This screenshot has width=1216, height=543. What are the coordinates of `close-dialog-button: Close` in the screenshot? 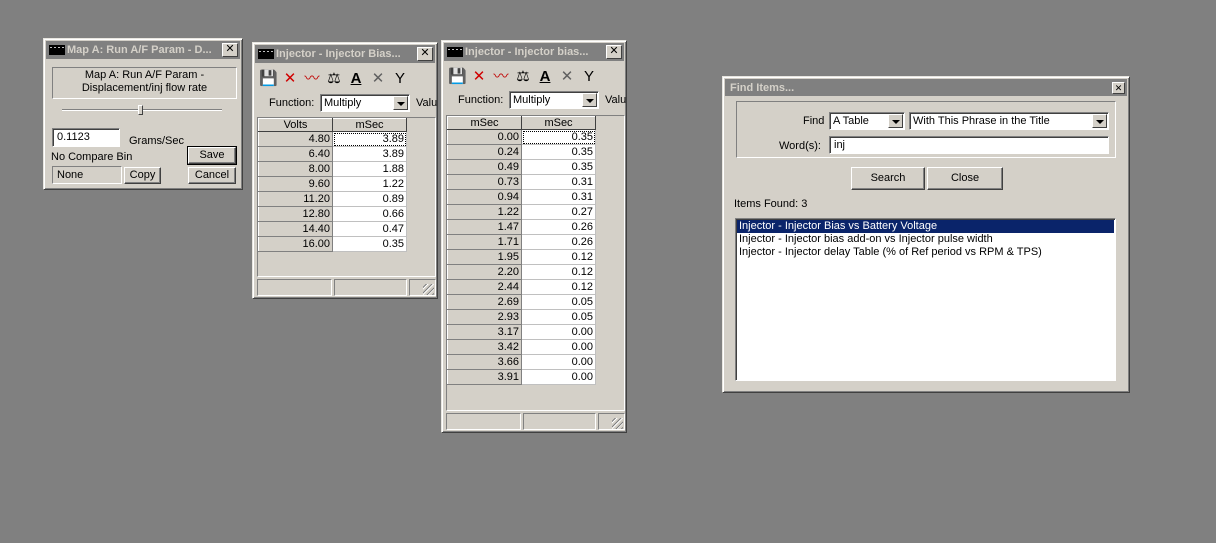 It's located at (965, 178).